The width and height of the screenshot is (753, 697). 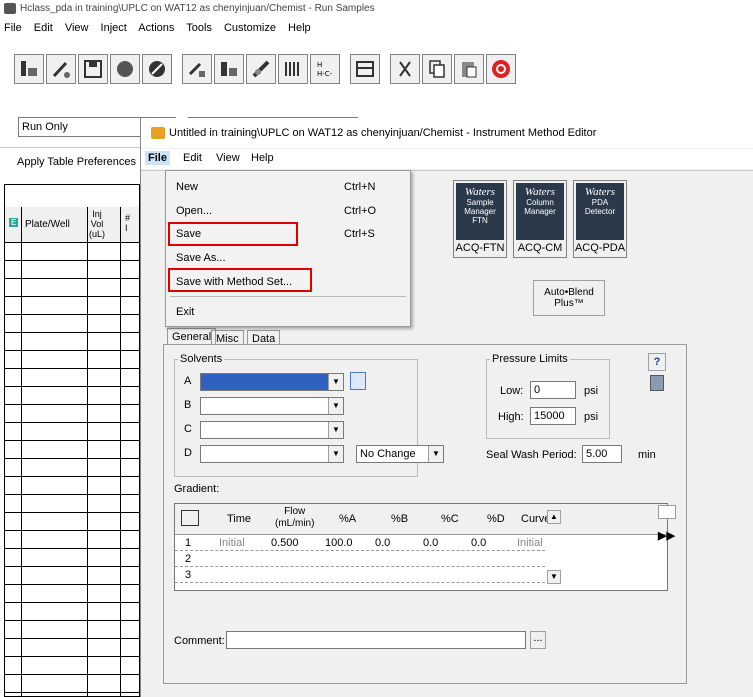 What do you see at coordinates (43, 28) in the screenshot?
I see `menu-edit: Edit` at bounding box center [43, 28].